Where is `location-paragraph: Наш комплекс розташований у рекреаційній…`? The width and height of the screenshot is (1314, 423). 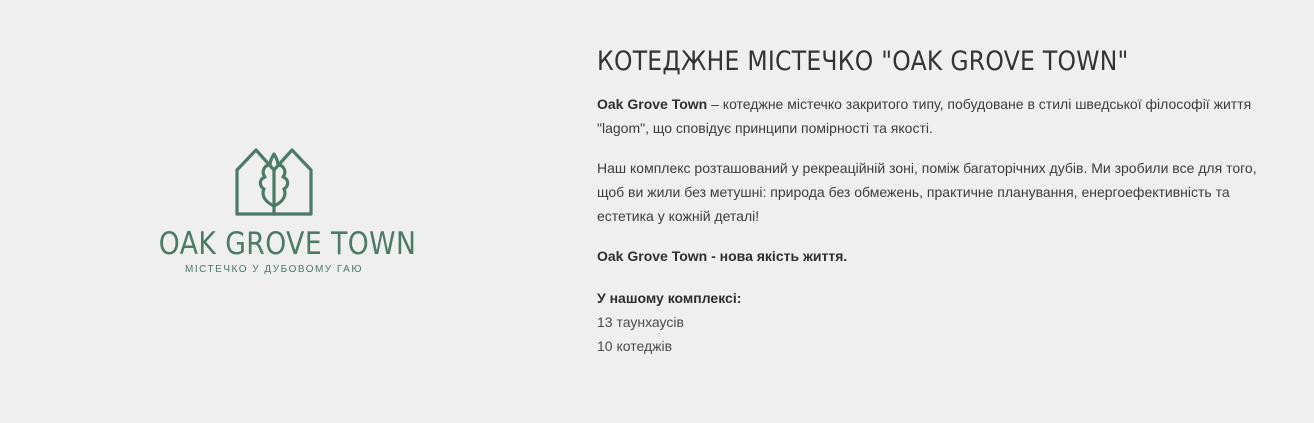 location-paragraph: Наш комплекс розташований у рекреаційній… is located at coordinates (927, 192).